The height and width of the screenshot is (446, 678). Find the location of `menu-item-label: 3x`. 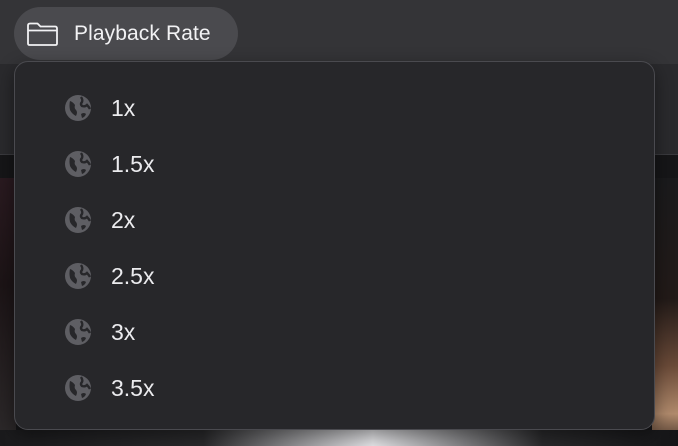

menu-item-label: 3x is located at coordinates (123, 331).